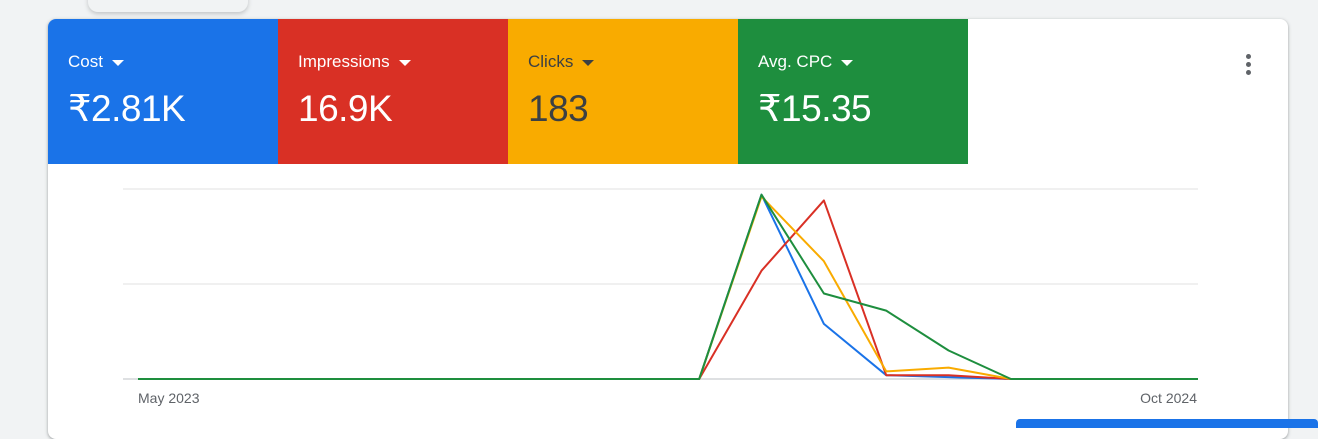  I want to click on x-axis-start-label: May 2023, so click(169, 398).